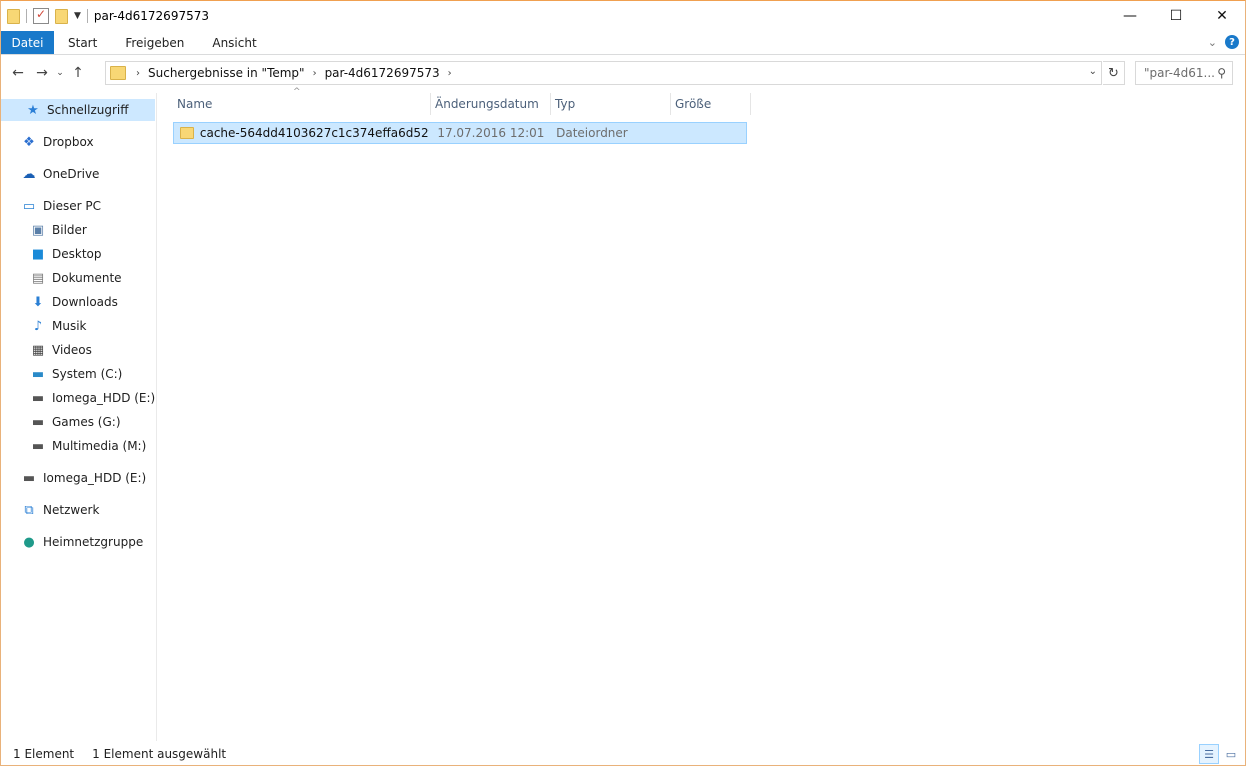 The width and height of the screenshot is (1246, 766). Describe the element at coordinates (592, 133) in the screenshot. I see `file-type: Dateiordner` at that location.